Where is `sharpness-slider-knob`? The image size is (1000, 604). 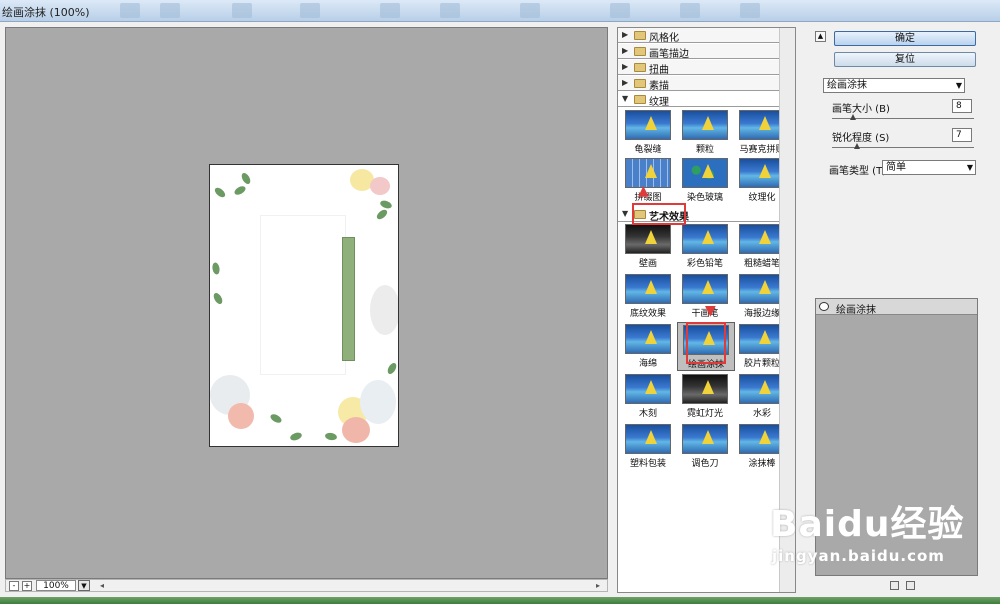 sharpness-slider-knob is located at coordinates (857, 146).